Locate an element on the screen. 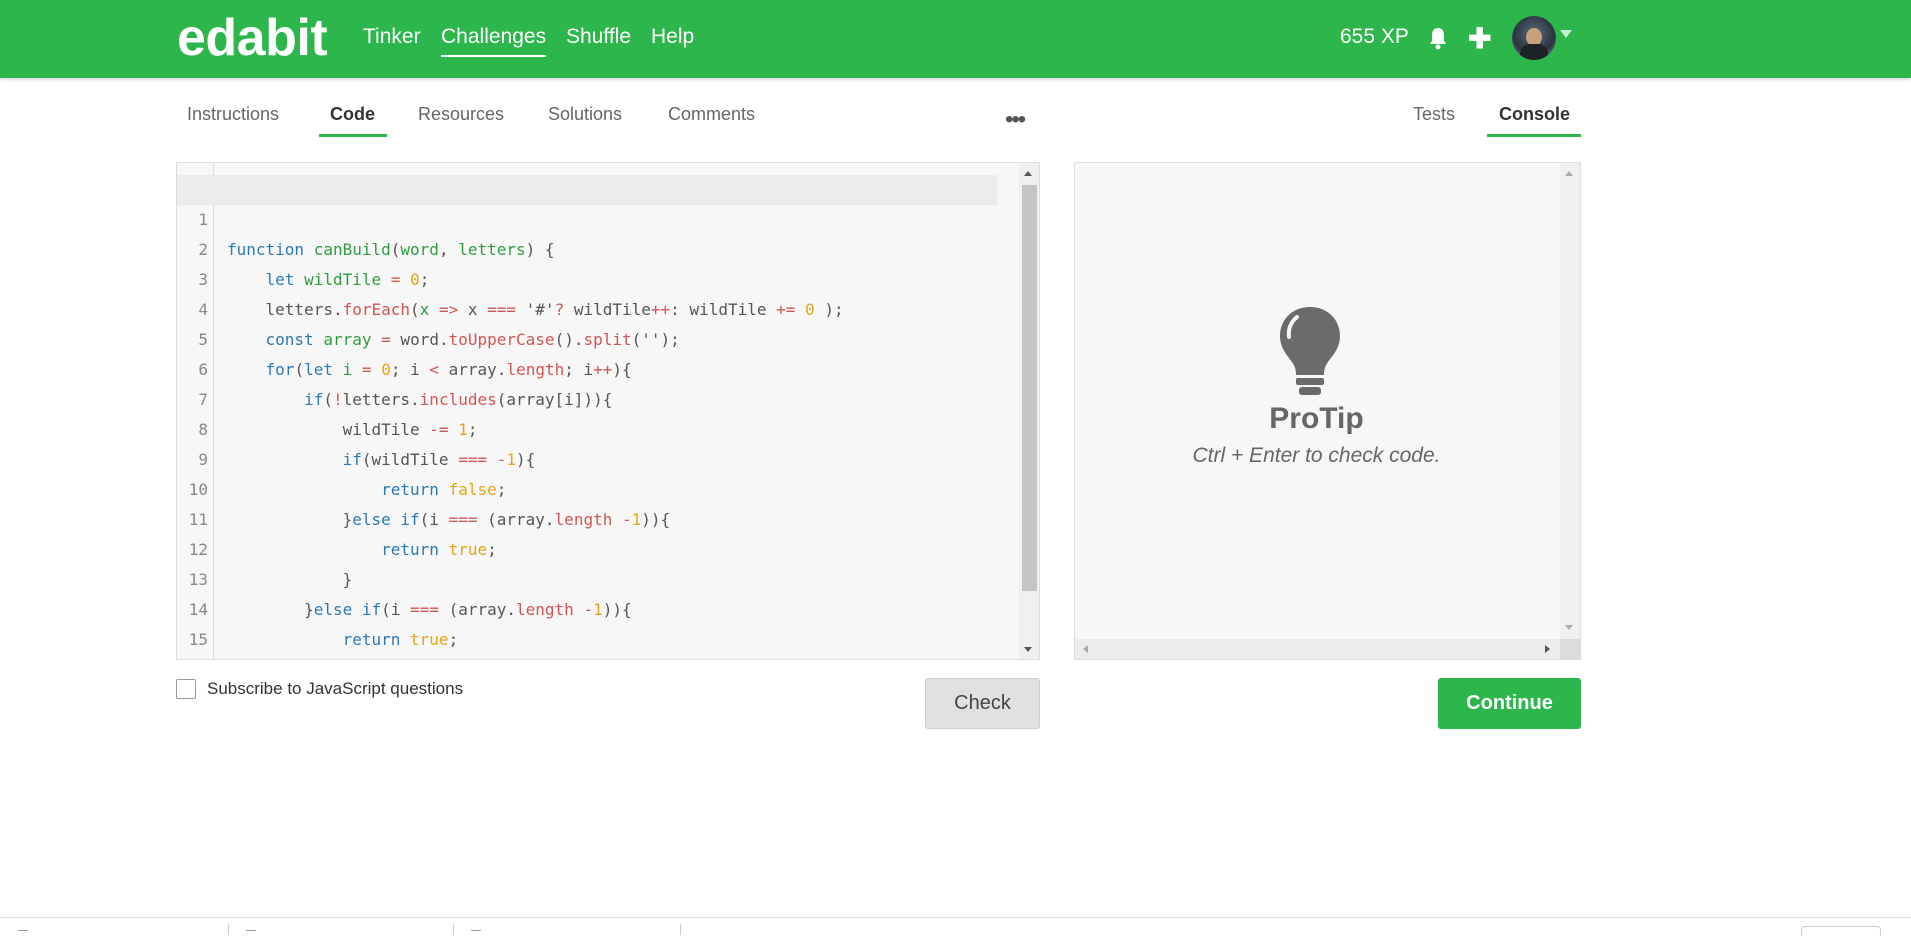  code-line: 5 for(let i = 0; i < array.length; i++){ is located at coordinates (587, 337).